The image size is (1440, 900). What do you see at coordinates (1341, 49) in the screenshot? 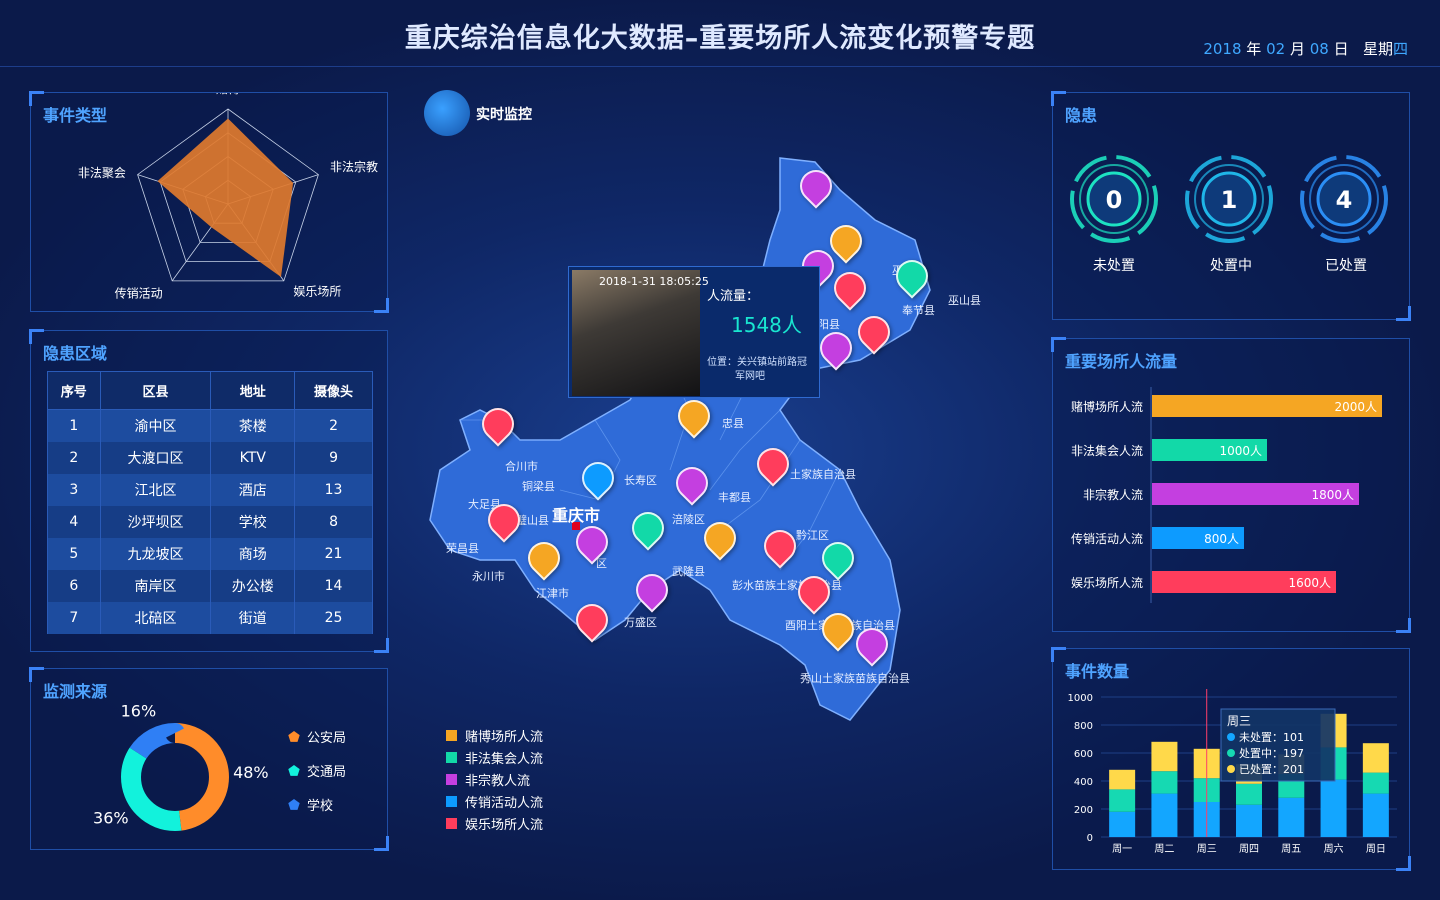
I see `date-day-unit: 日` at bounding box center [1341, 49].